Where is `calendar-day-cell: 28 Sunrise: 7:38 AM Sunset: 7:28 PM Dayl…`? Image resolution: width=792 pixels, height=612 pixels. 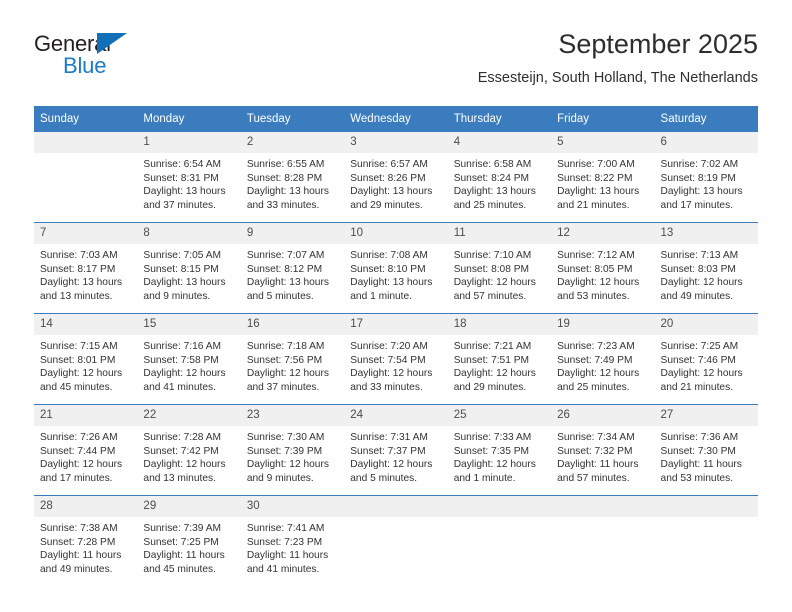
calendar-day-cell: 28 Sunrise: 7:38 AM Sunset: 7:28 PM Dayl… is located at coordinates (86, 540).